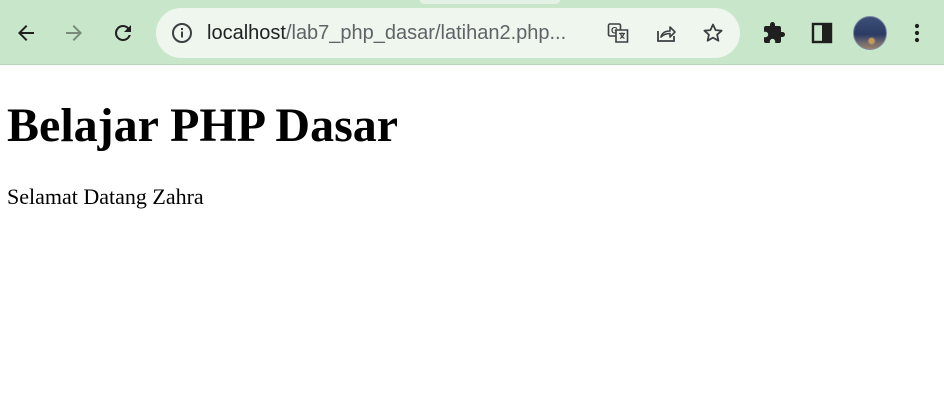 Image resolution: width=944 pixels, height=406 pixels. I want to click on arrow-right-icon, so click(74, 33).